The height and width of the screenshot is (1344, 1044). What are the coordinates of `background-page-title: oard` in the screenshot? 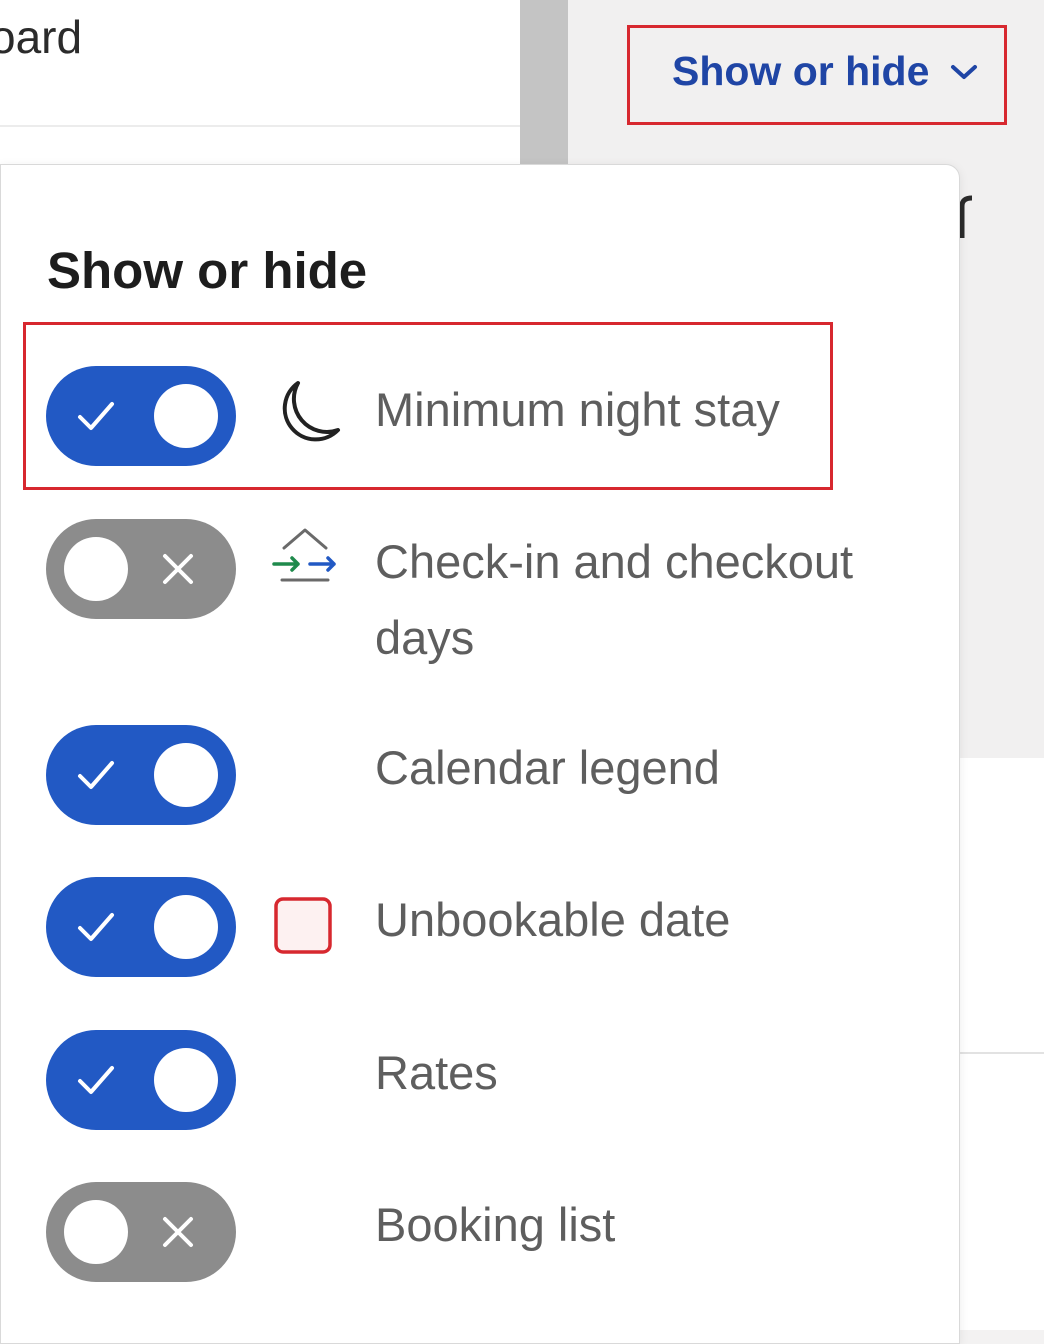 It's located at (41, 37).